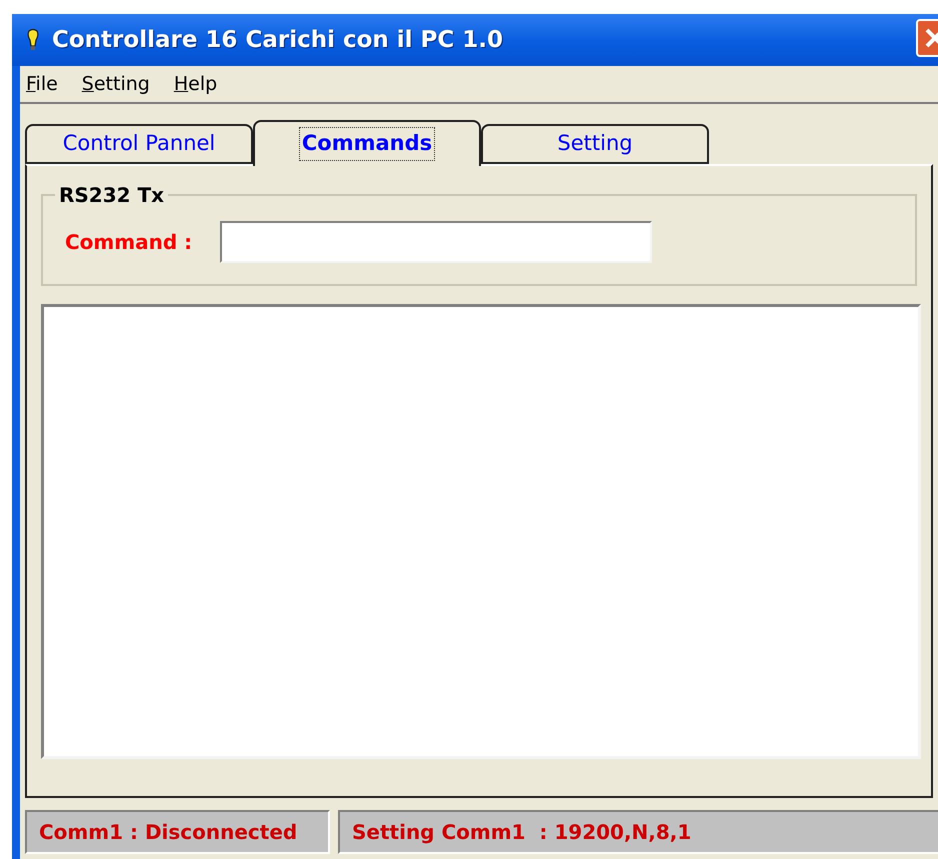 The height and width of the screenshot is (859, 938). Describe the element at coordinates (367, 143) in the screenshot. I see `tab: Commands` at that location.